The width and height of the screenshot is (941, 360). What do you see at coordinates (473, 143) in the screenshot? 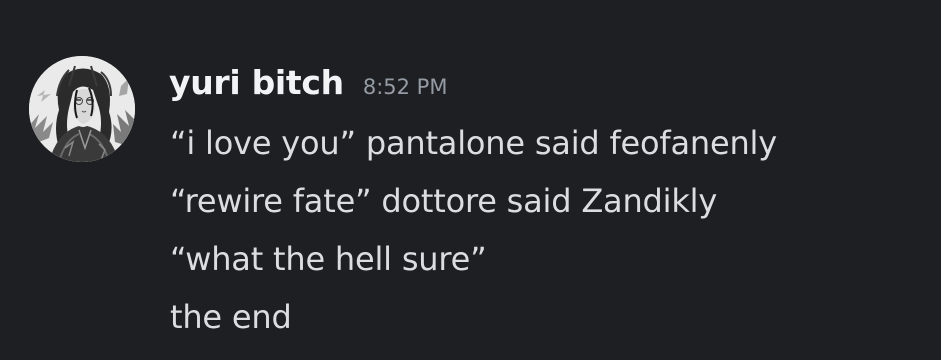
I see `message-line: “i love you” pantalone said feofanenly` at bounding box center [473, 143].